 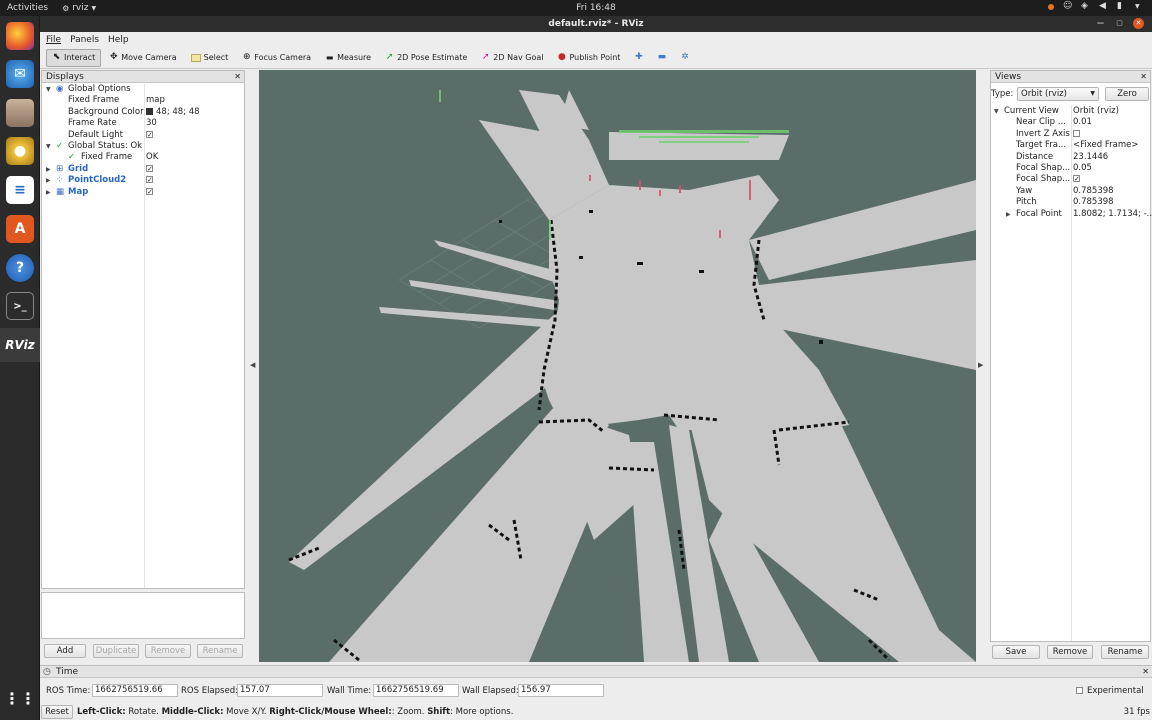 What do you see at coordinates (143, 135) in the screenshot?
I see `tree-row-default-light: Default Light ✓` at bounding box center [143, 135].